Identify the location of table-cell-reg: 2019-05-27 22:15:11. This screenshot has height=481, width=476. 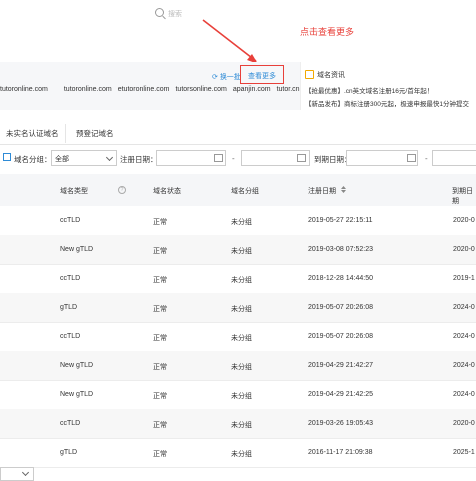
(340, 220).